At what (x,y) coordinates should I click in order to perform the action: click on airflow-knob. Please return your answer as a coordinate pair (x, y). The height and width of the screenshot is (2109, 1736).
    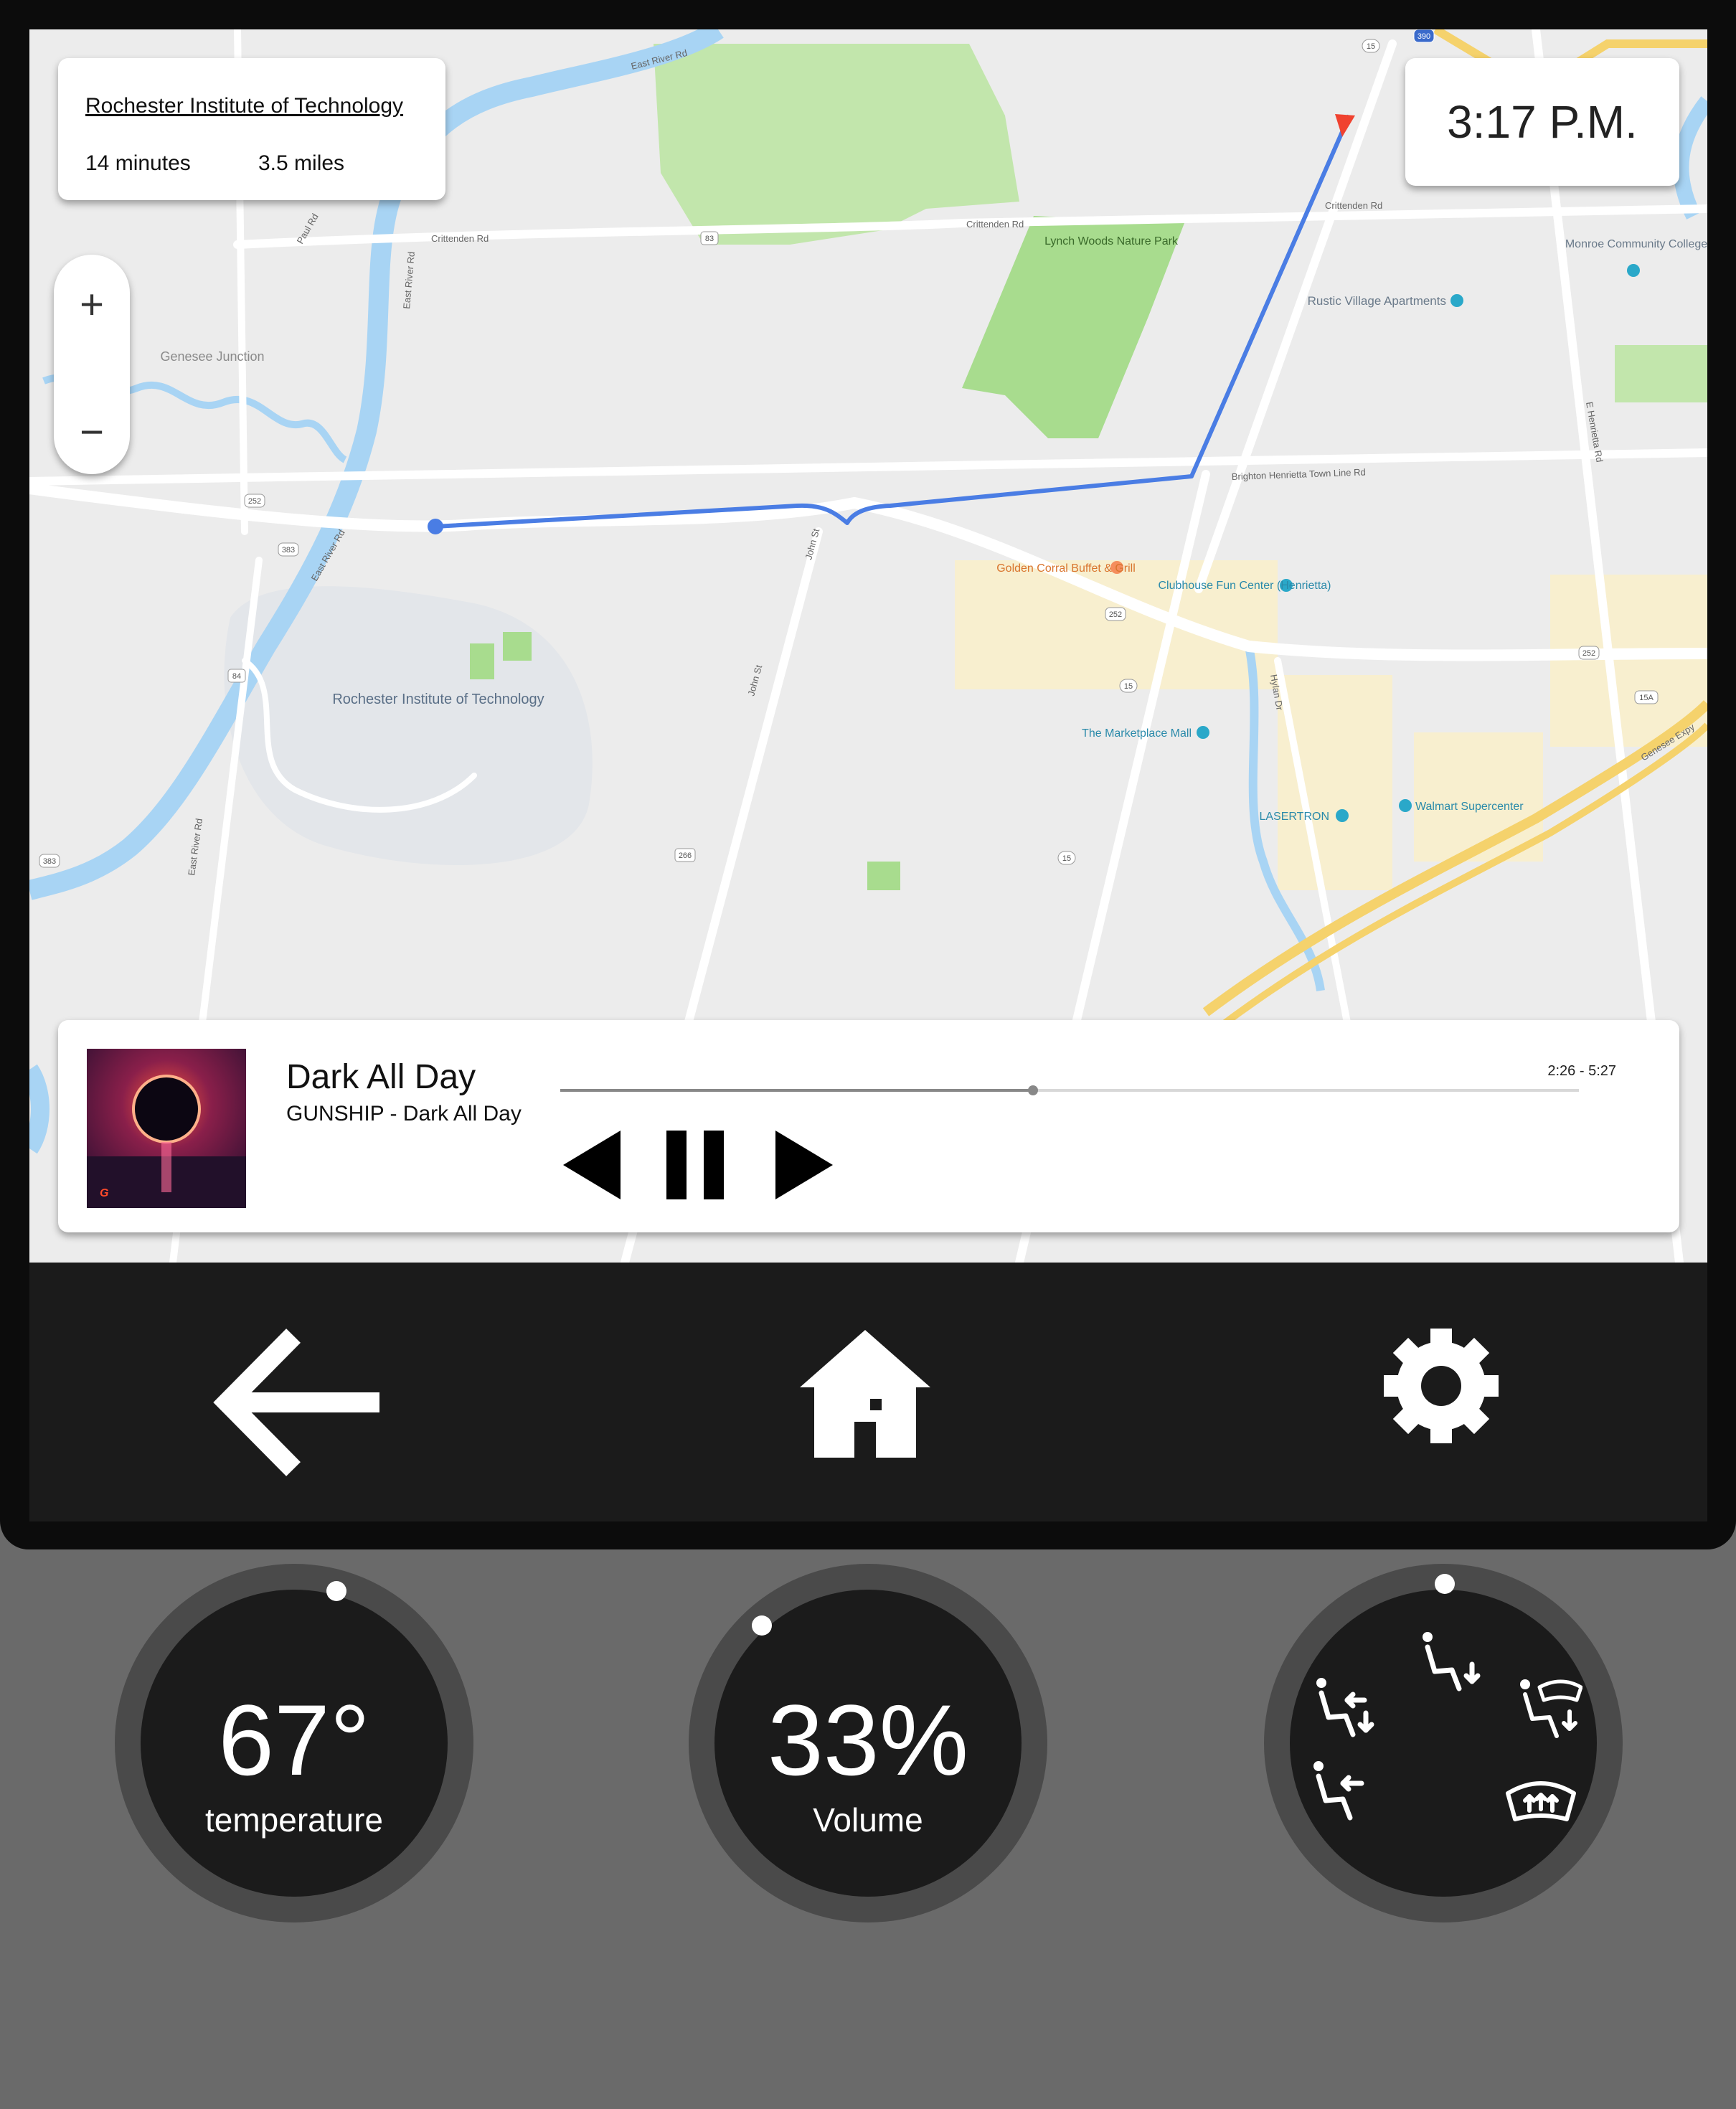
    Looking at the image, I should click on (1443, 1743).